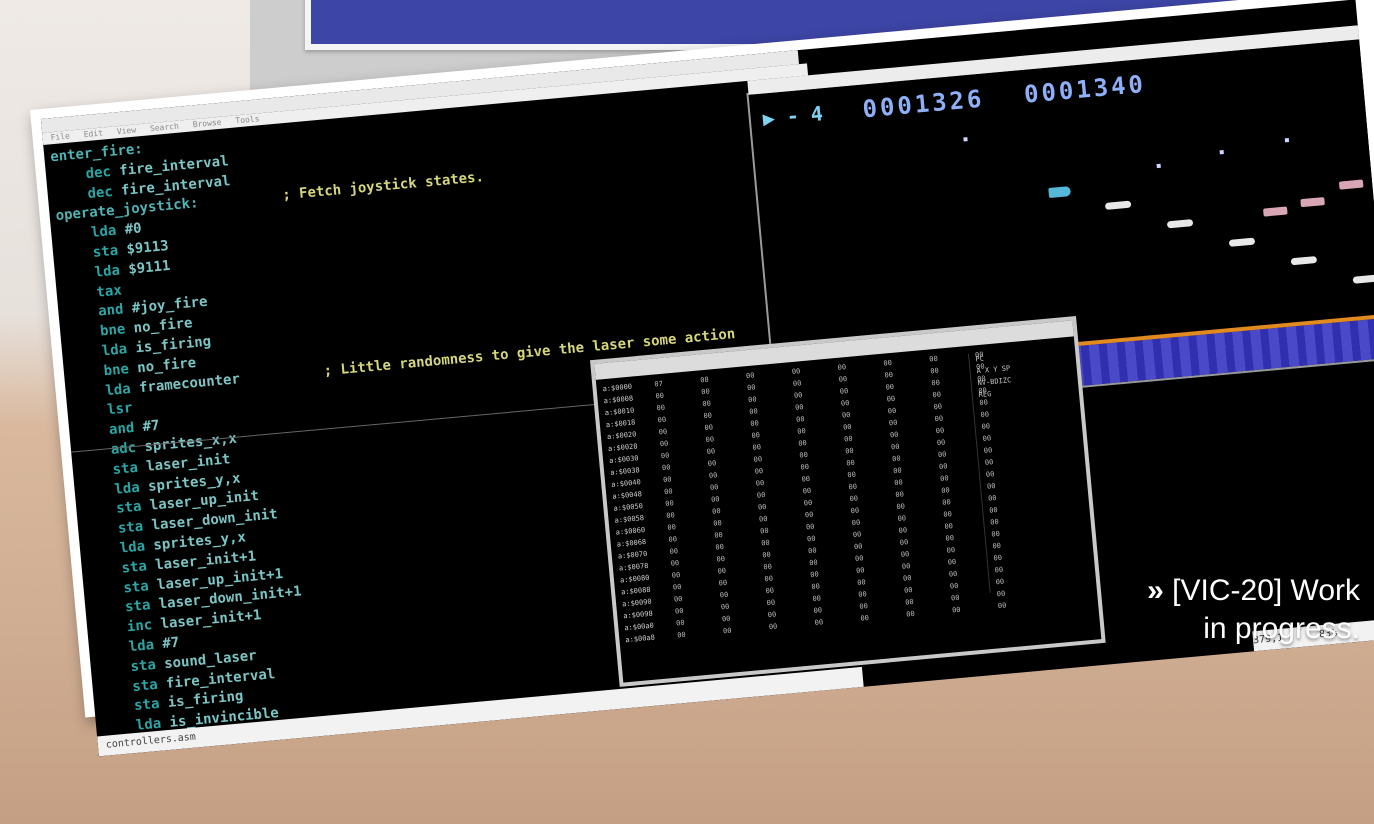  What do you see at coordinates (1213, 351) in the screenshot?
I see `ground-terrain` at bounding box center [1213, 351].